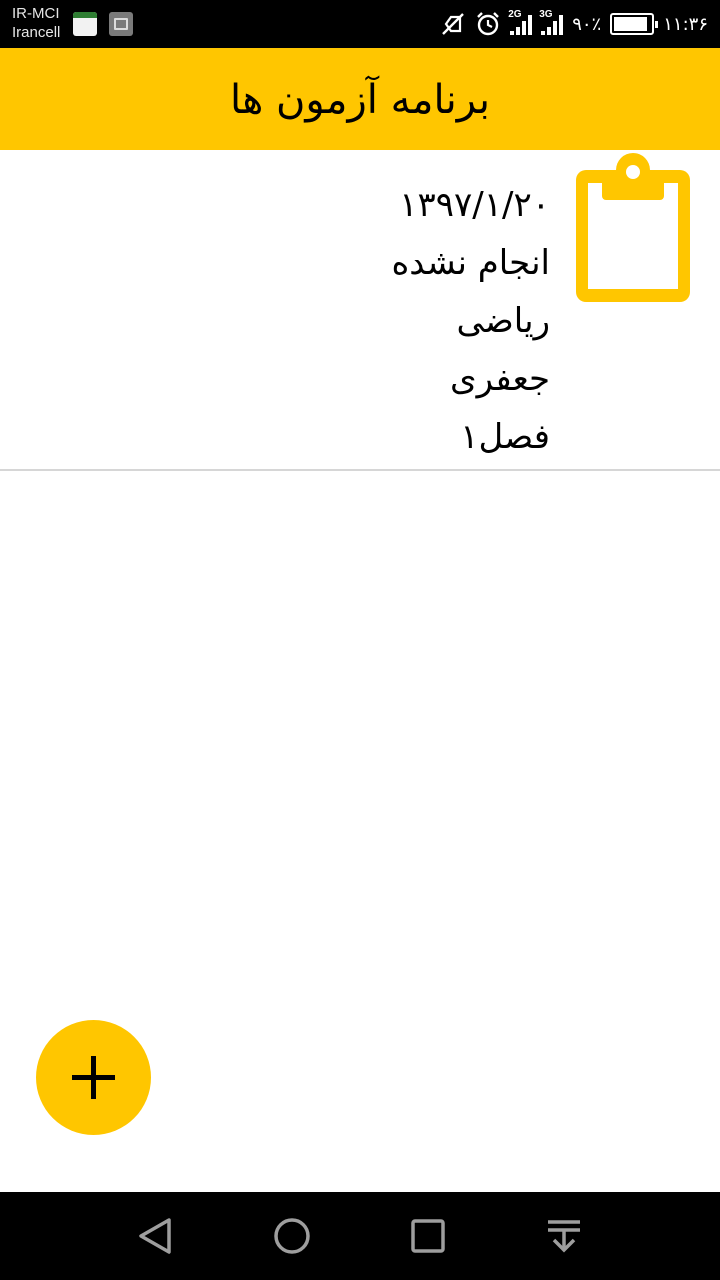  I want to click on exam-details: ۱۳۹۷/۱/۲۰ انجام نشده ریاضی جعفری فصل۱, so click(470, 321).